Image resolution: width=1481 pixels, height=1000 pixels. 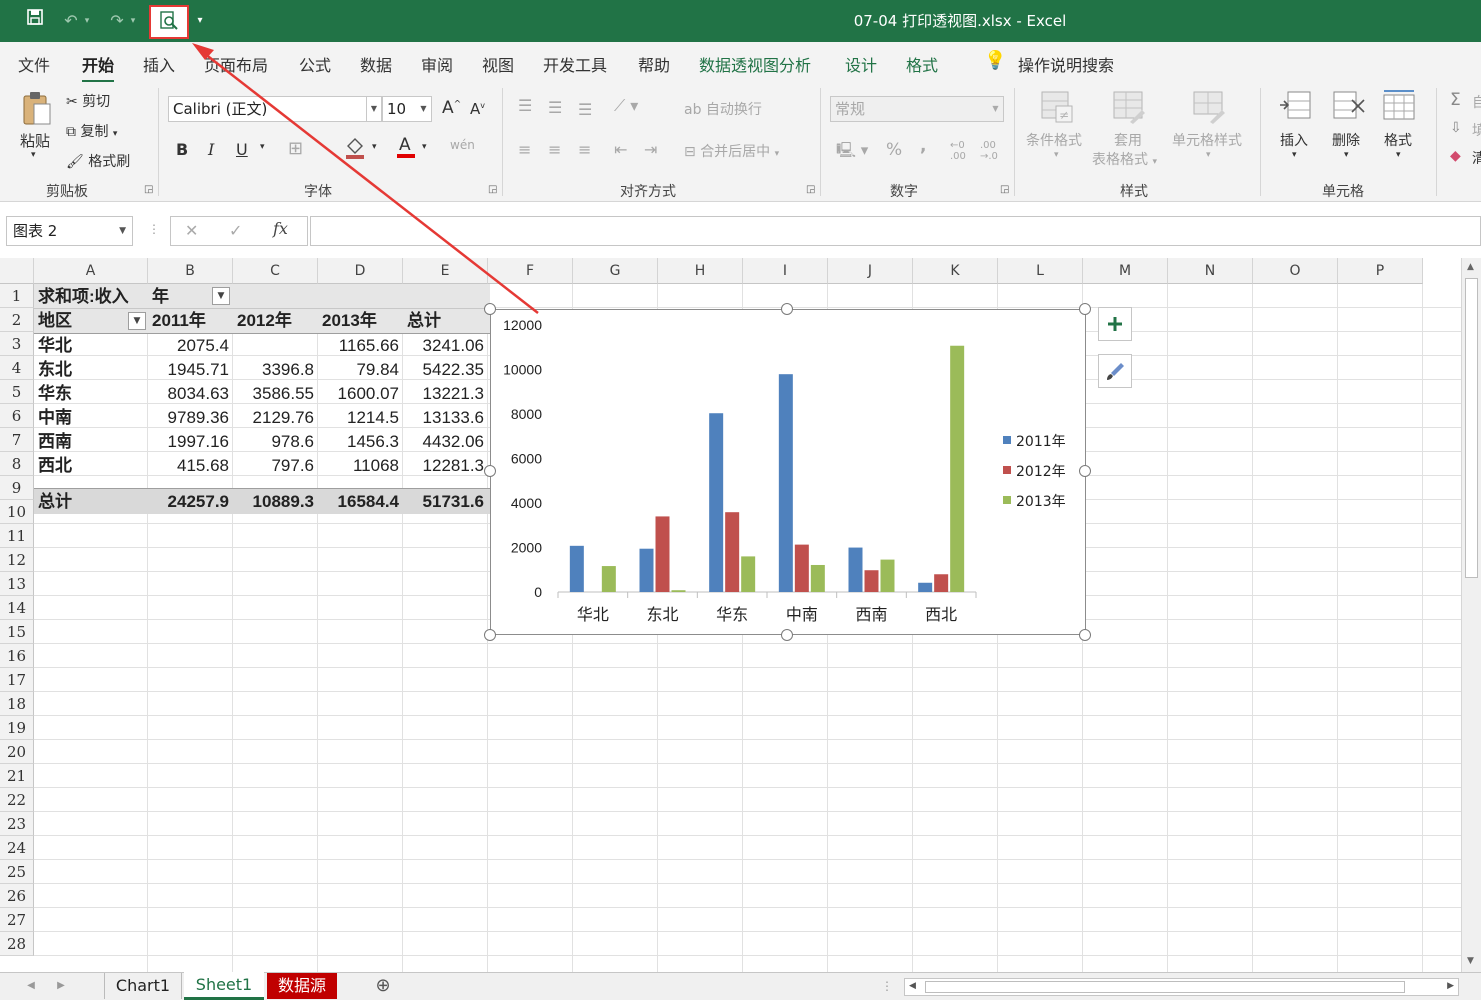 What do you see at coordinates (958, 151) in the screenshot?
I see `increase-decimal-icon: ←0.00` at bounding box center [958, 151].